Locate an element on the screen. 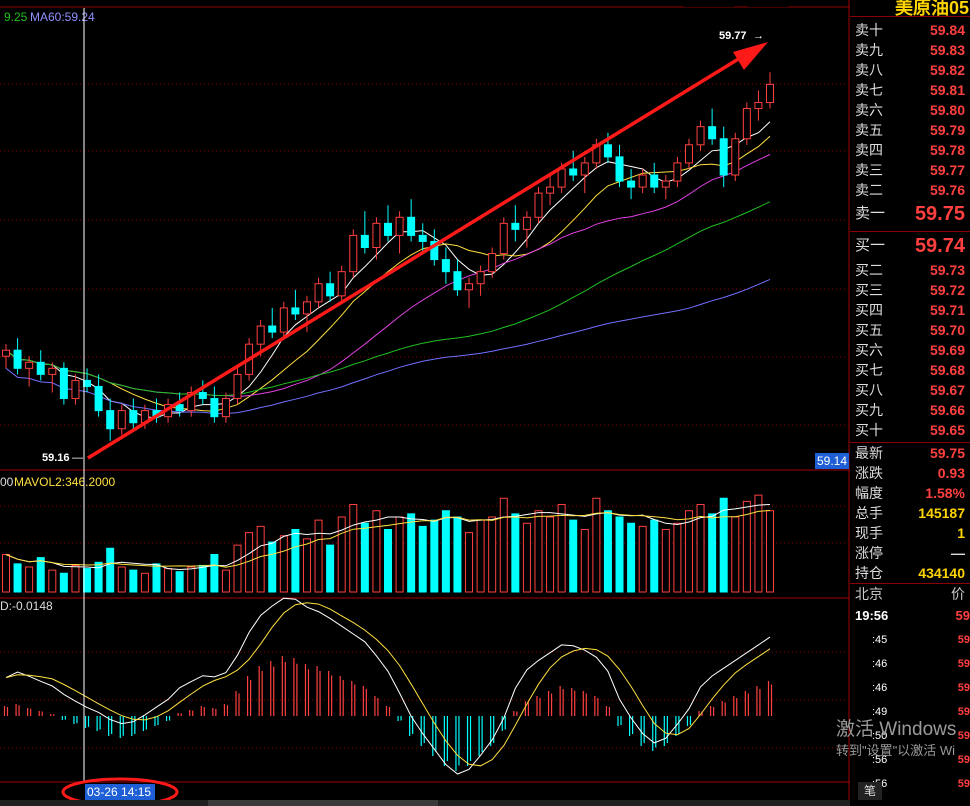  bid-price: 59.69 is located at coordinates (947, 350).